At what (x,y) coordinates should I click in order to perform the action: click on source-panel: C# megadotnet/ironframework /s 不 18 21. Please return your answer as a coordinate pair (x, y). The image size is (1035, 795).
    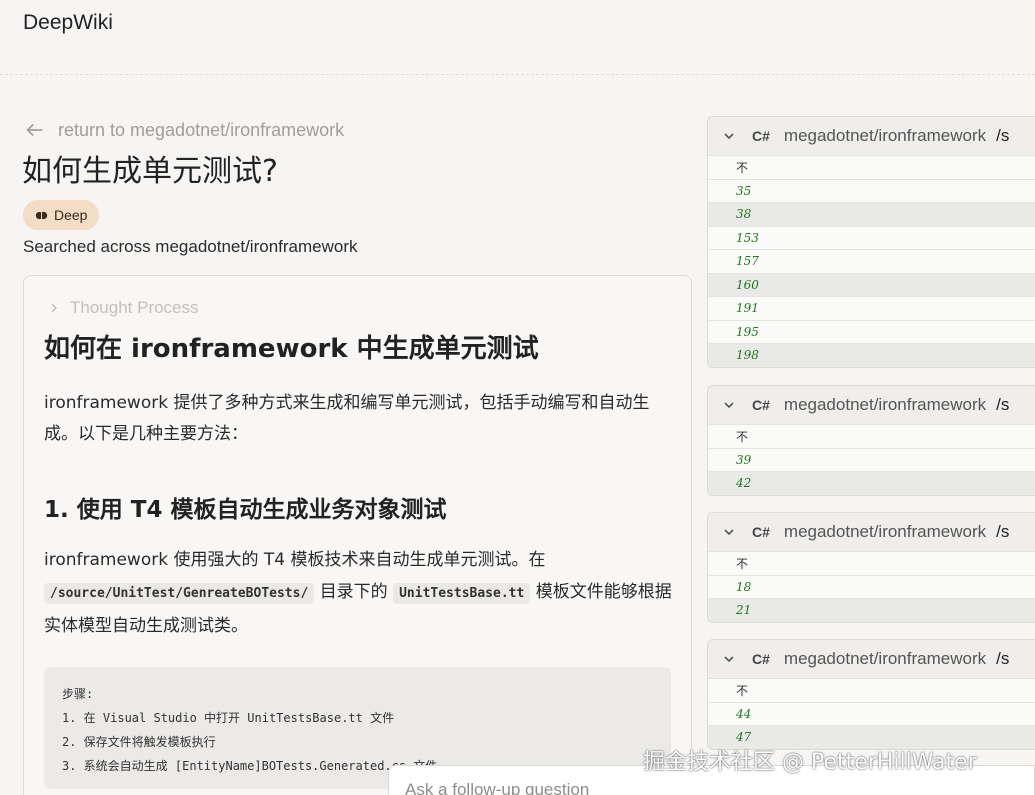
    Looking at the image, I should click on (871, 567).